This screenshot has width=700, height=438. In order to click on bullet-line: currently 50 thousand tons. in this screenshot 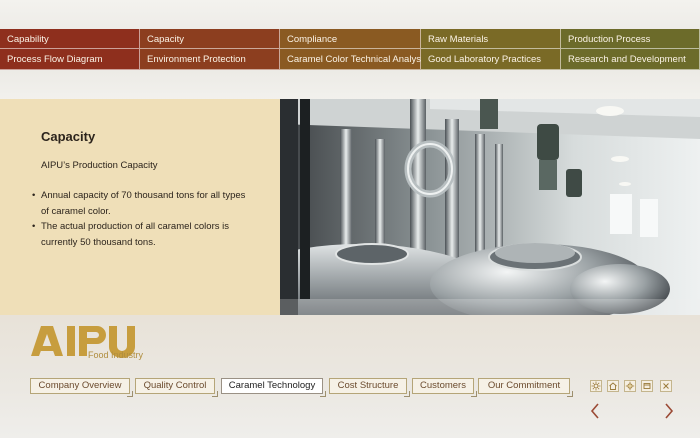, I will do `click(98, 242)`.